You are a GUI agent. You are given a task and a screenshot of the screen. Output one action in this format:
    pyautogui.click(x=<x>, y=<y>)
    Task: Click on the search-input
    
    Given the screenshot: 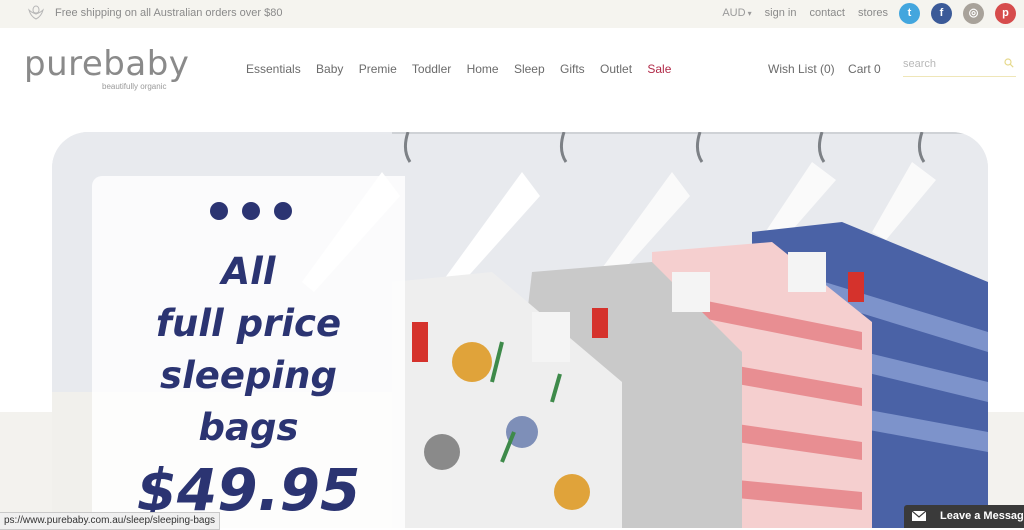 What is the action you would take?
    pyautogui.click(x=951, y=64)
    